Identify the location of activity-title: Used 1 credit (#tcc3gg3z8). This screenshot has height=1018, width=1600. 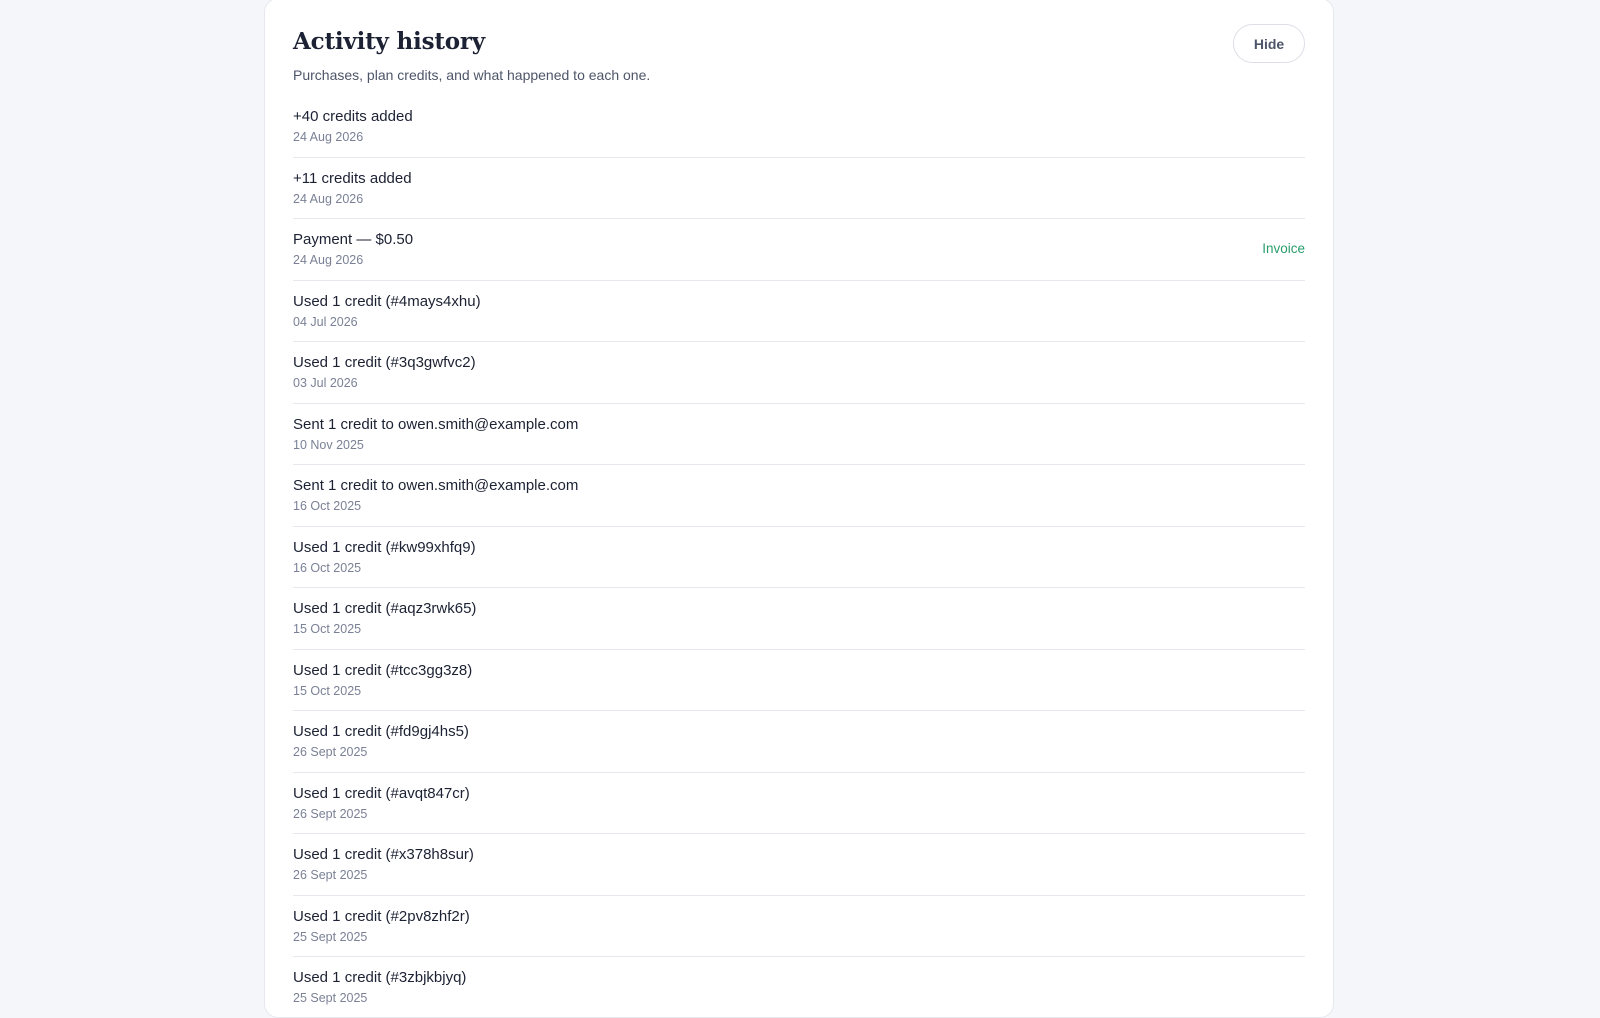
(383, 670).